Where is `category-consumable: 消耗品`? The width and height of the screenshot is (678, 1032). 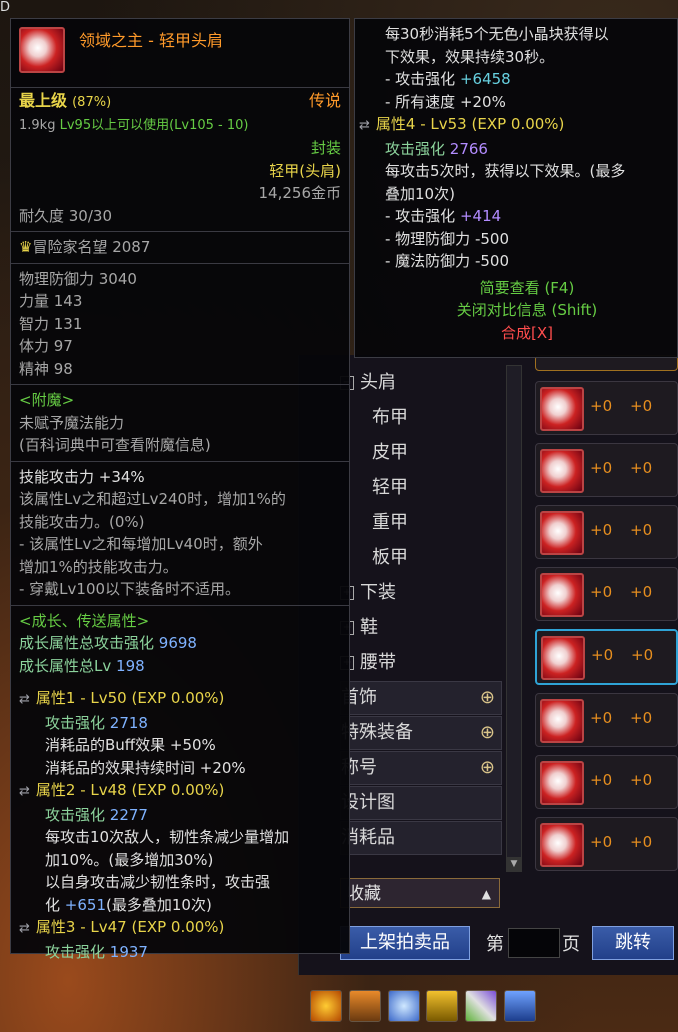
category-consumable: 消耗品 is located at coordinates (421, 838).